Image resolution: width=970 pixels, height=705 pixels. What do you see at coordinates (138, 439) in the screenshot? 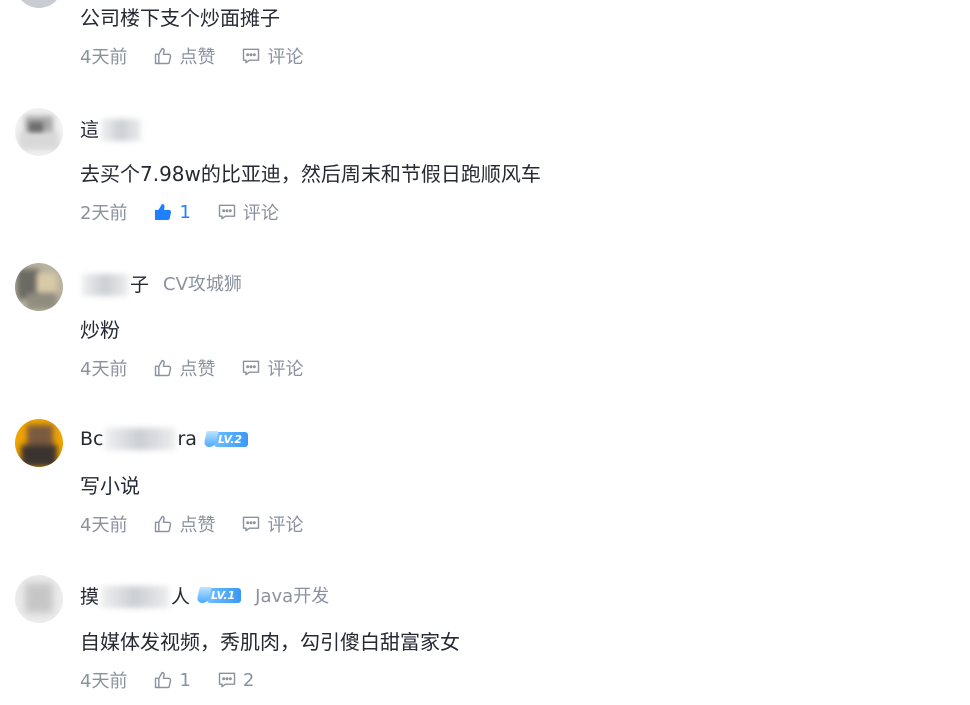
I see `user-name: Bc ra` at bounding box center [138, 439].